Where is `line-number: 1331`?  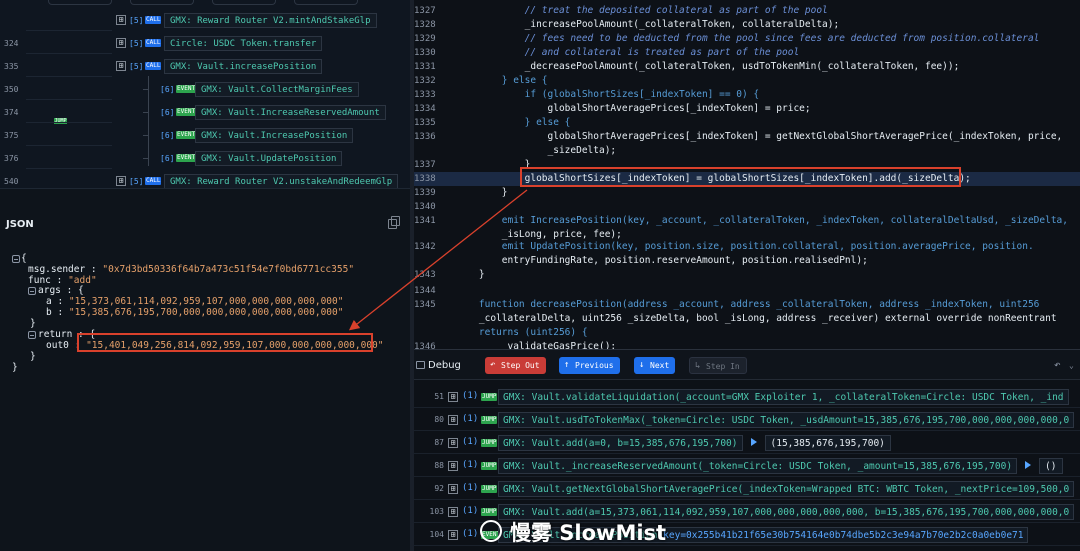 line-number: 1331 is located at coordinates (425, 67).